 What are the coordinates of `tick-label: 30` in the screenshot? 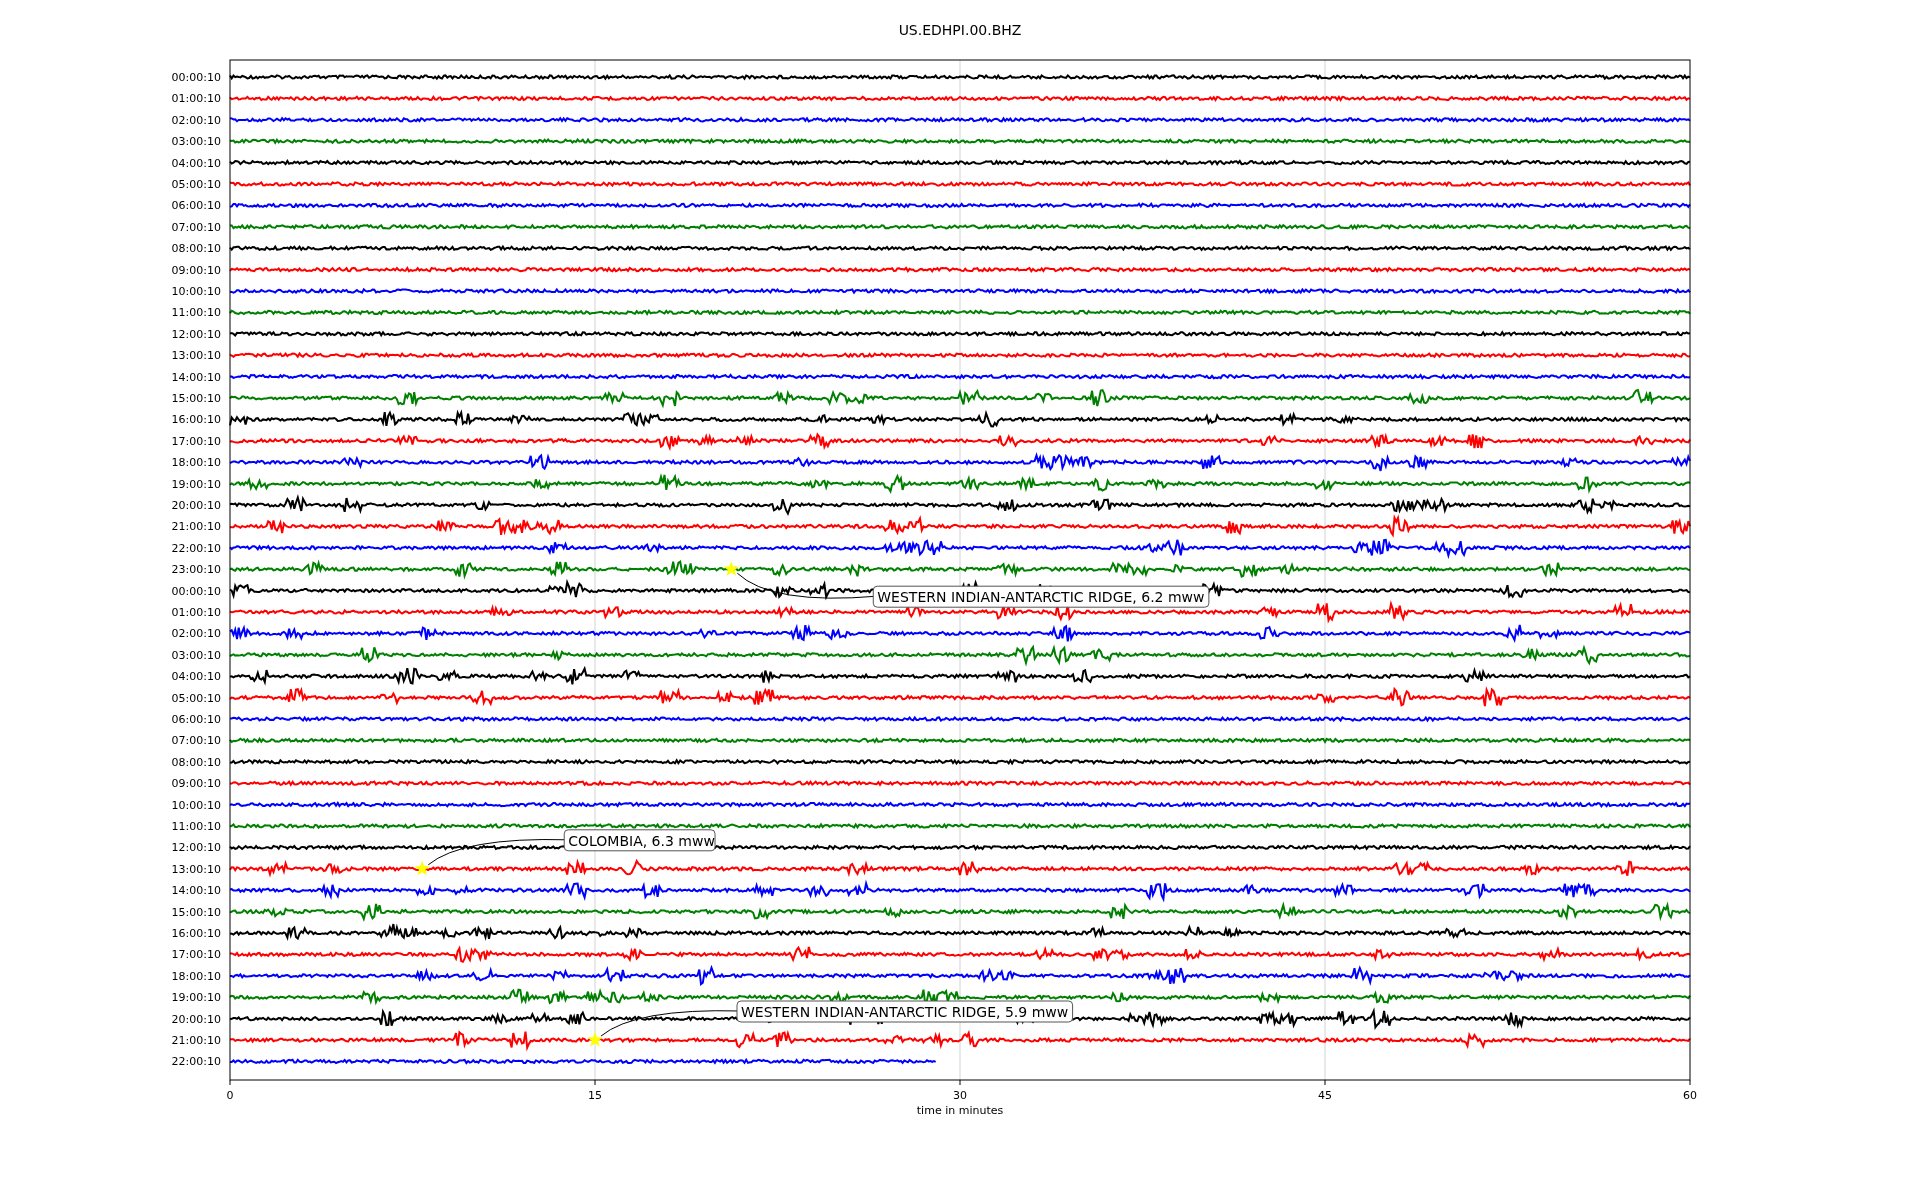 It's located at (960, 1095).